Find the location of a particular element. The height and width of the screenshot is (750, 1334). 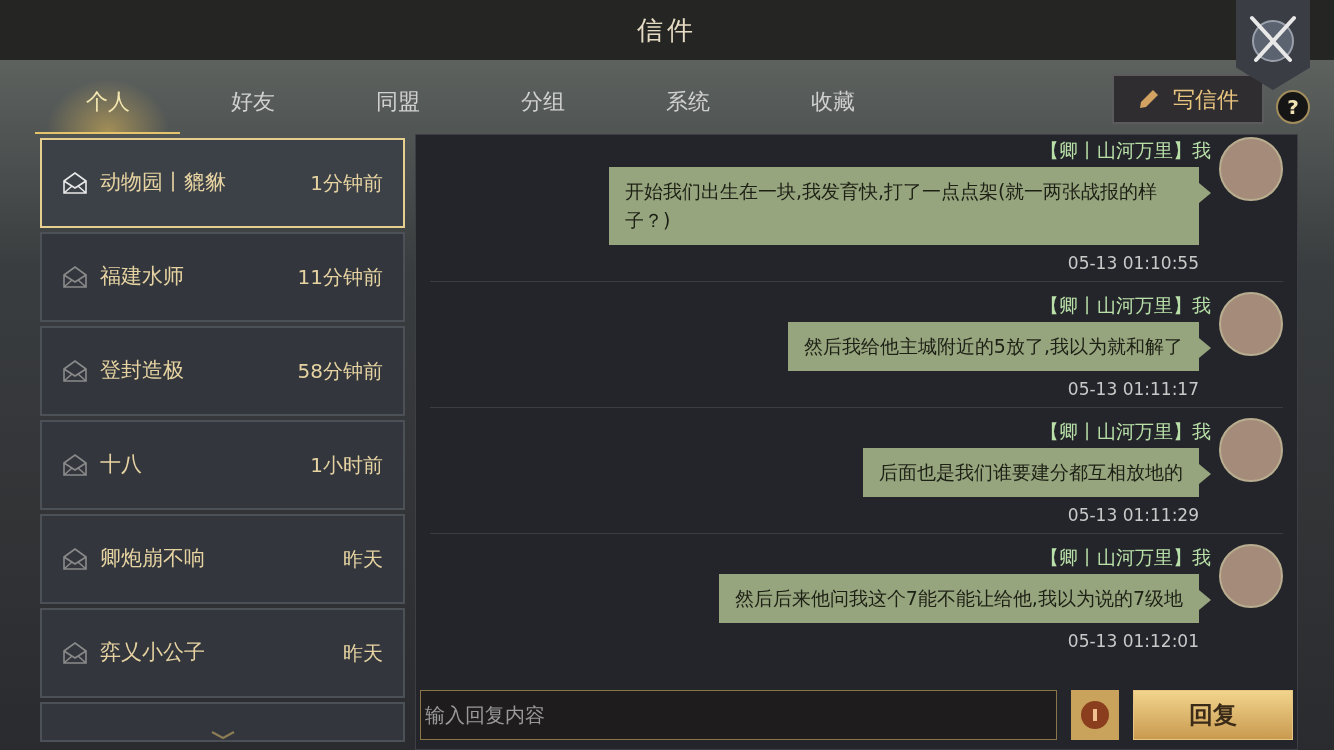

mail-sender: 福建水师 is located at coordinates (142, 277).